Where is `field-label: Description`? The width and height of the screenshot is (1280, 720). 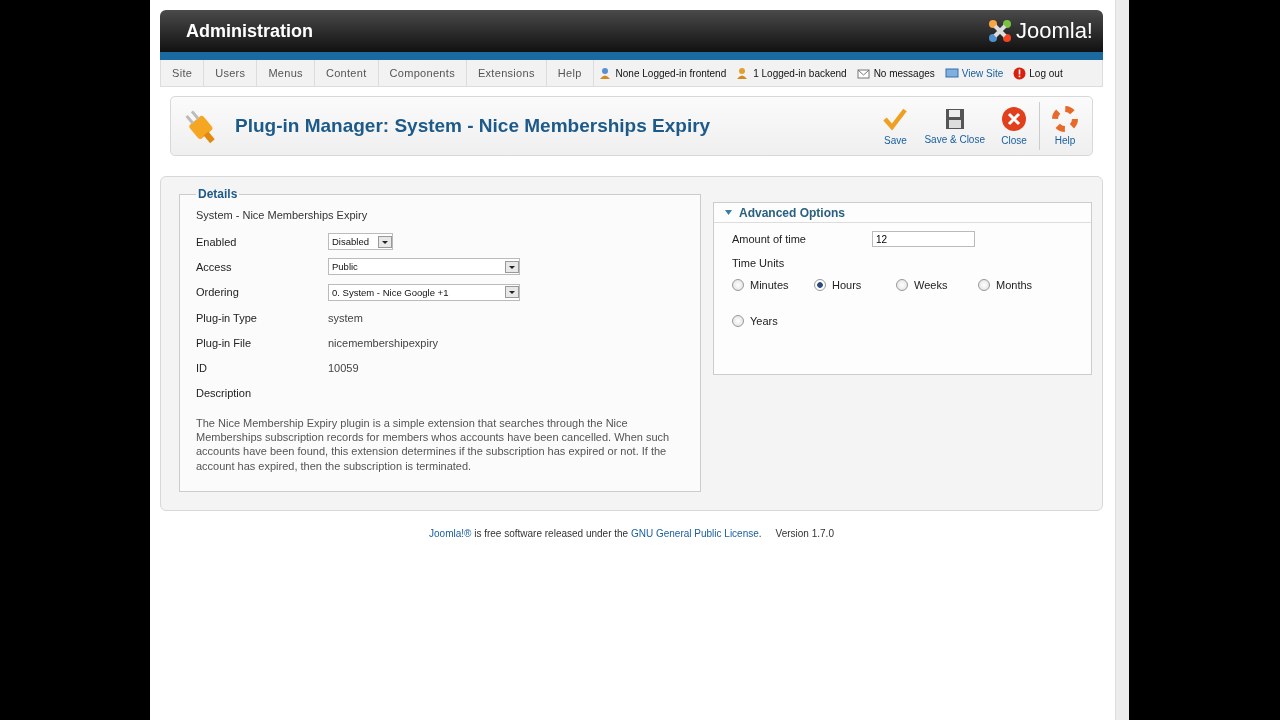 field-label: Description is located at coordinates (224, 393).